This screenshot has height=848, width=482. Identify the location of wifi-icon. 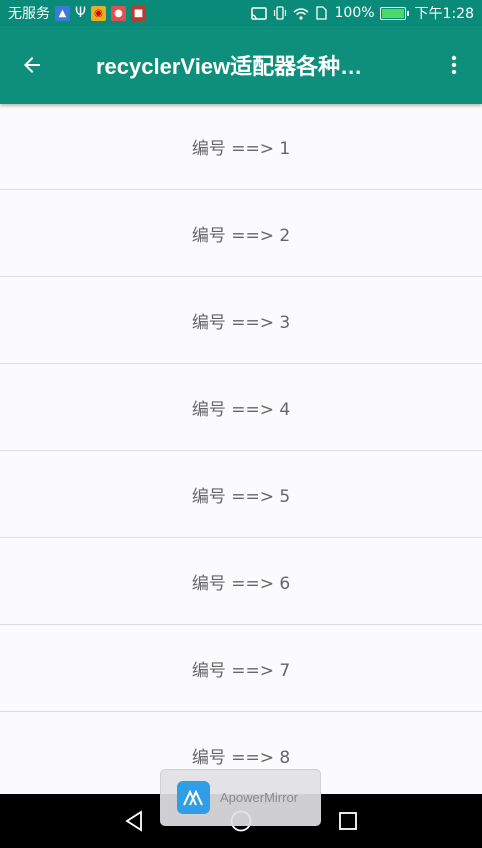
(301, 13).